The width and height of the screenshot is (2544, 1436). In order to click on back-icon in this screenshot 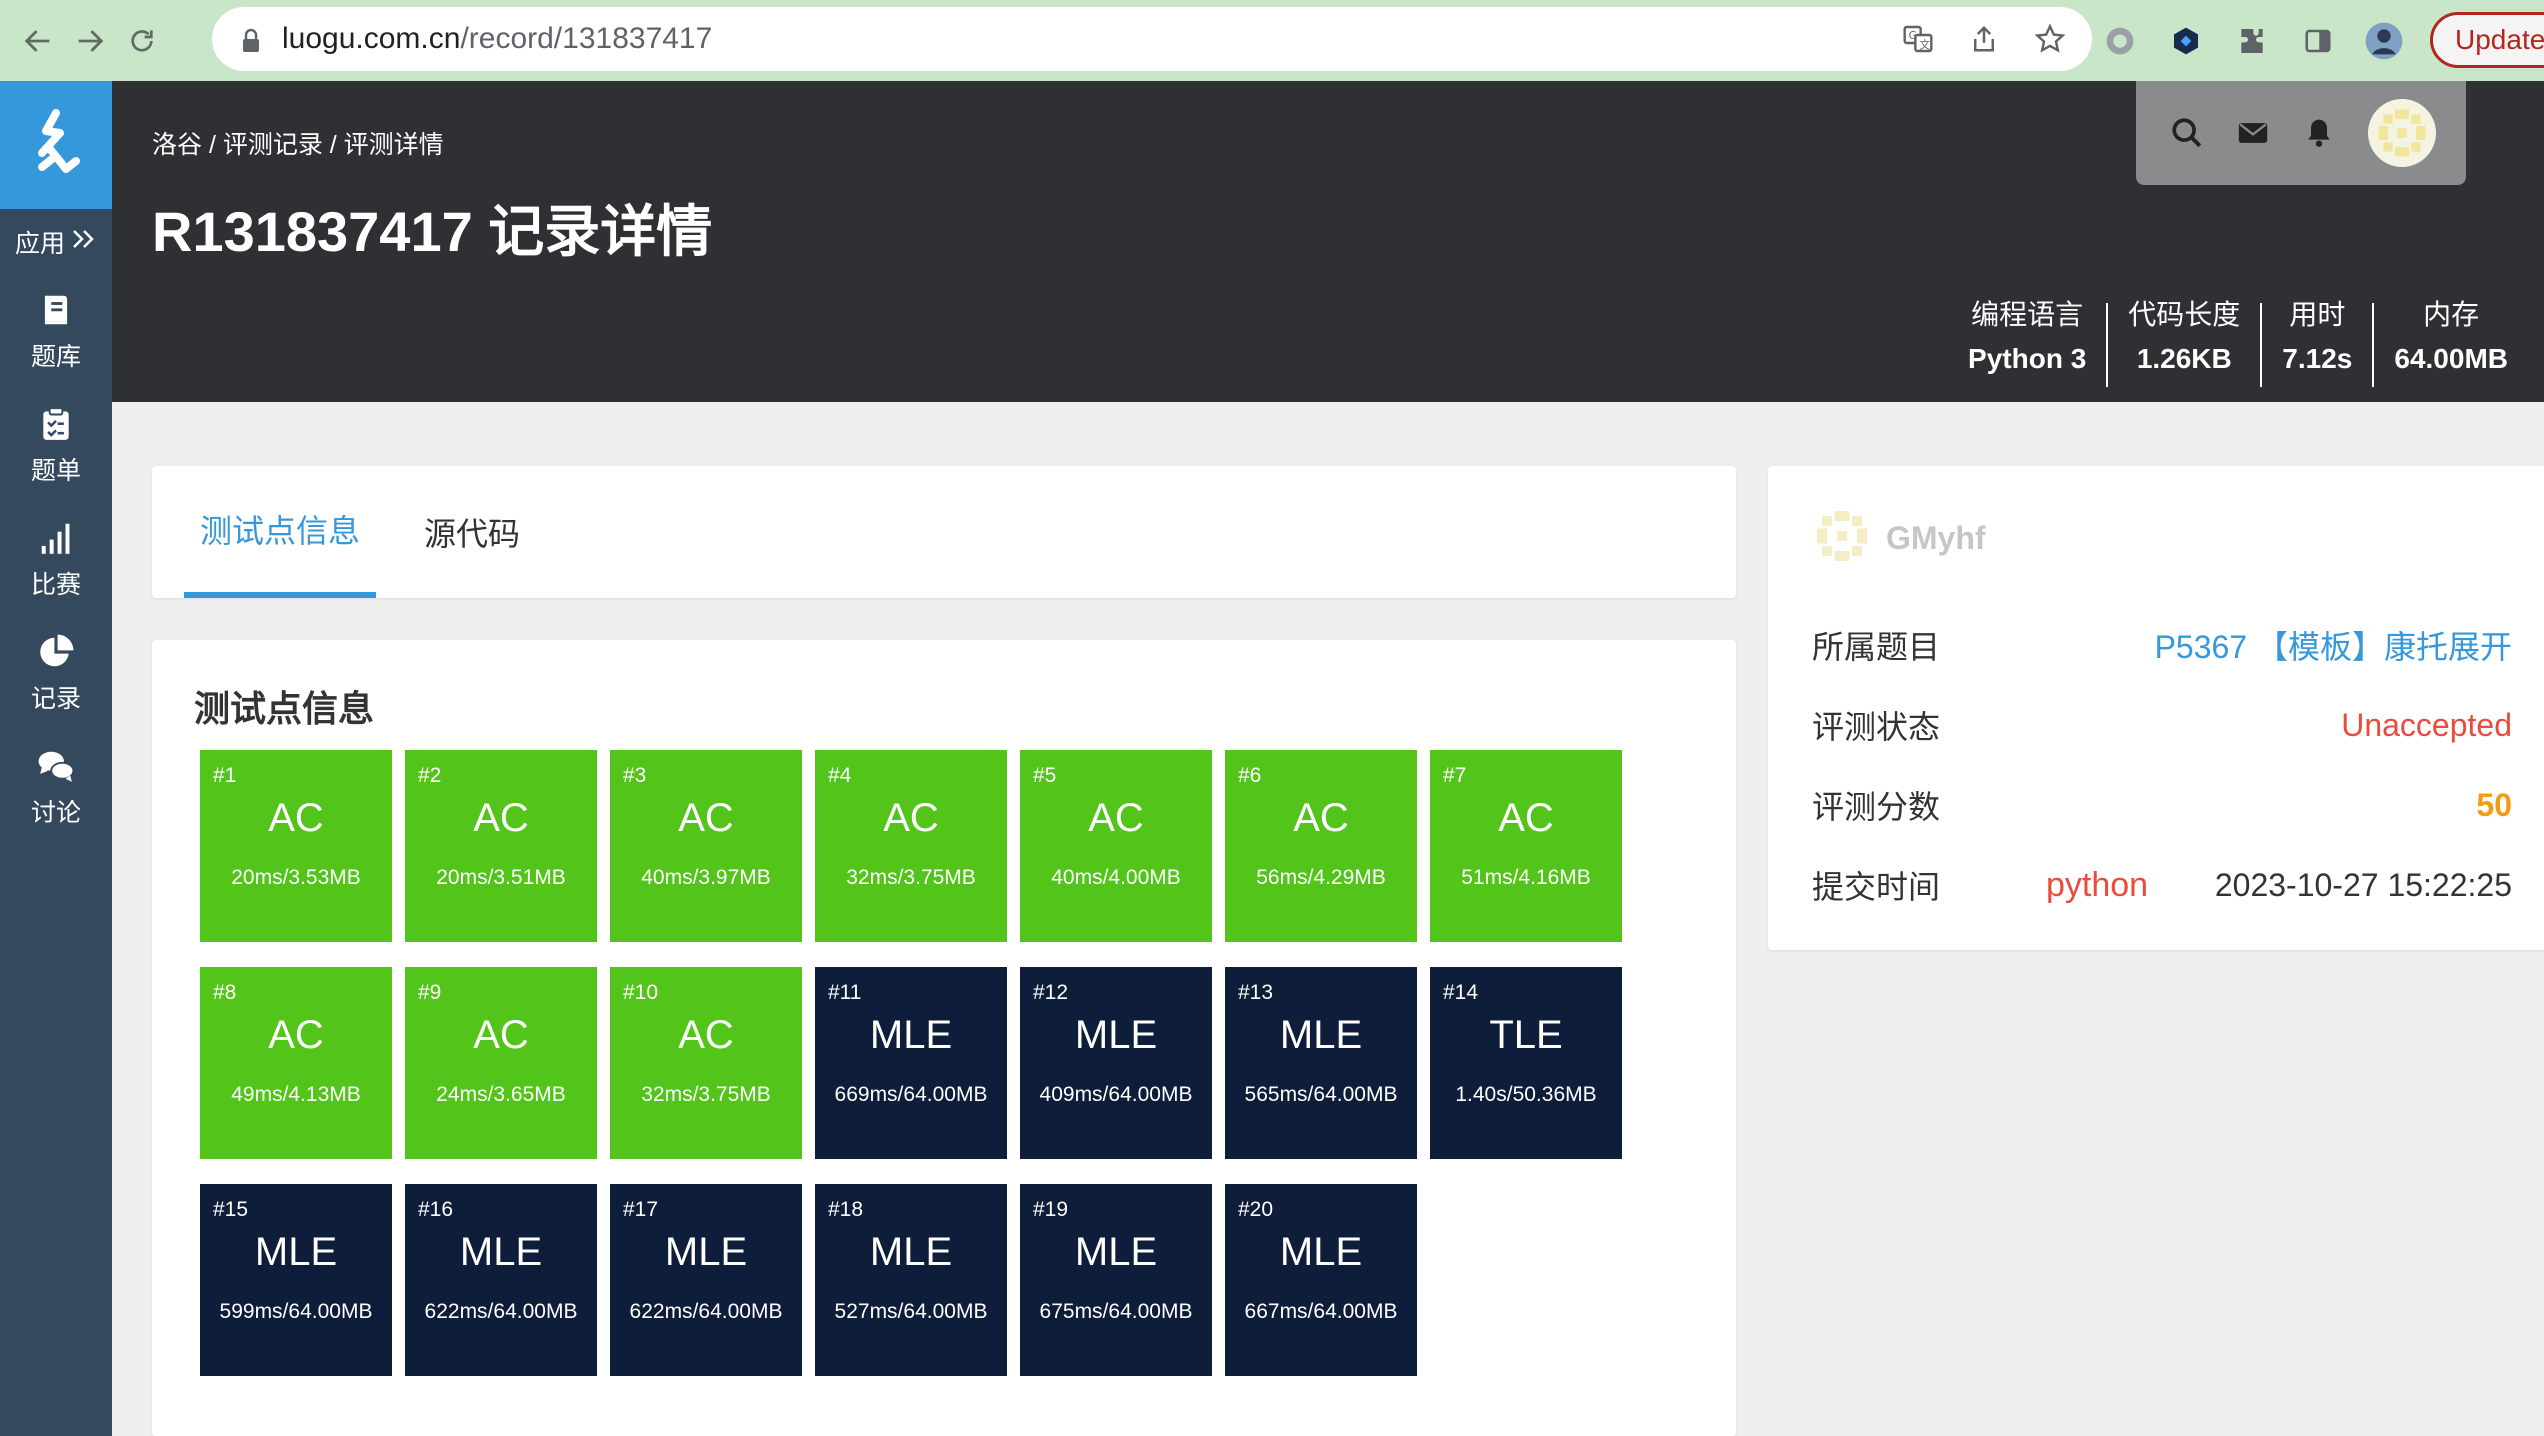, I will do `click(38, 41)`.